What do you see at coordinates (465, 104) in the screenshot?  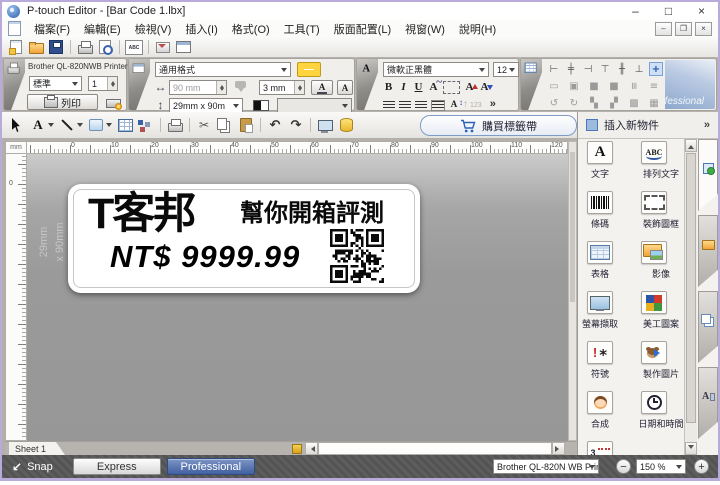 I see `text-direction-icon: ↑` at bounding box center [465, 104].